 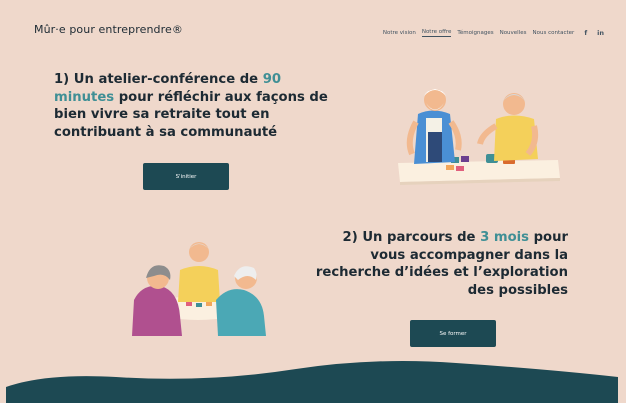 I want to click on nav-nous-contacter: Nous contacter, so click(x=554, y=33).